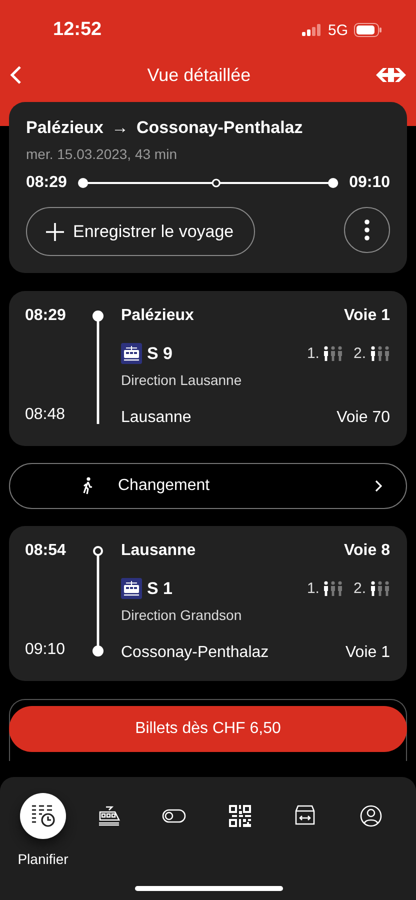  What do you see at coordinates (312, 30) in the screenshot?
I see `signal-icon` at bounding box center [312, 30].